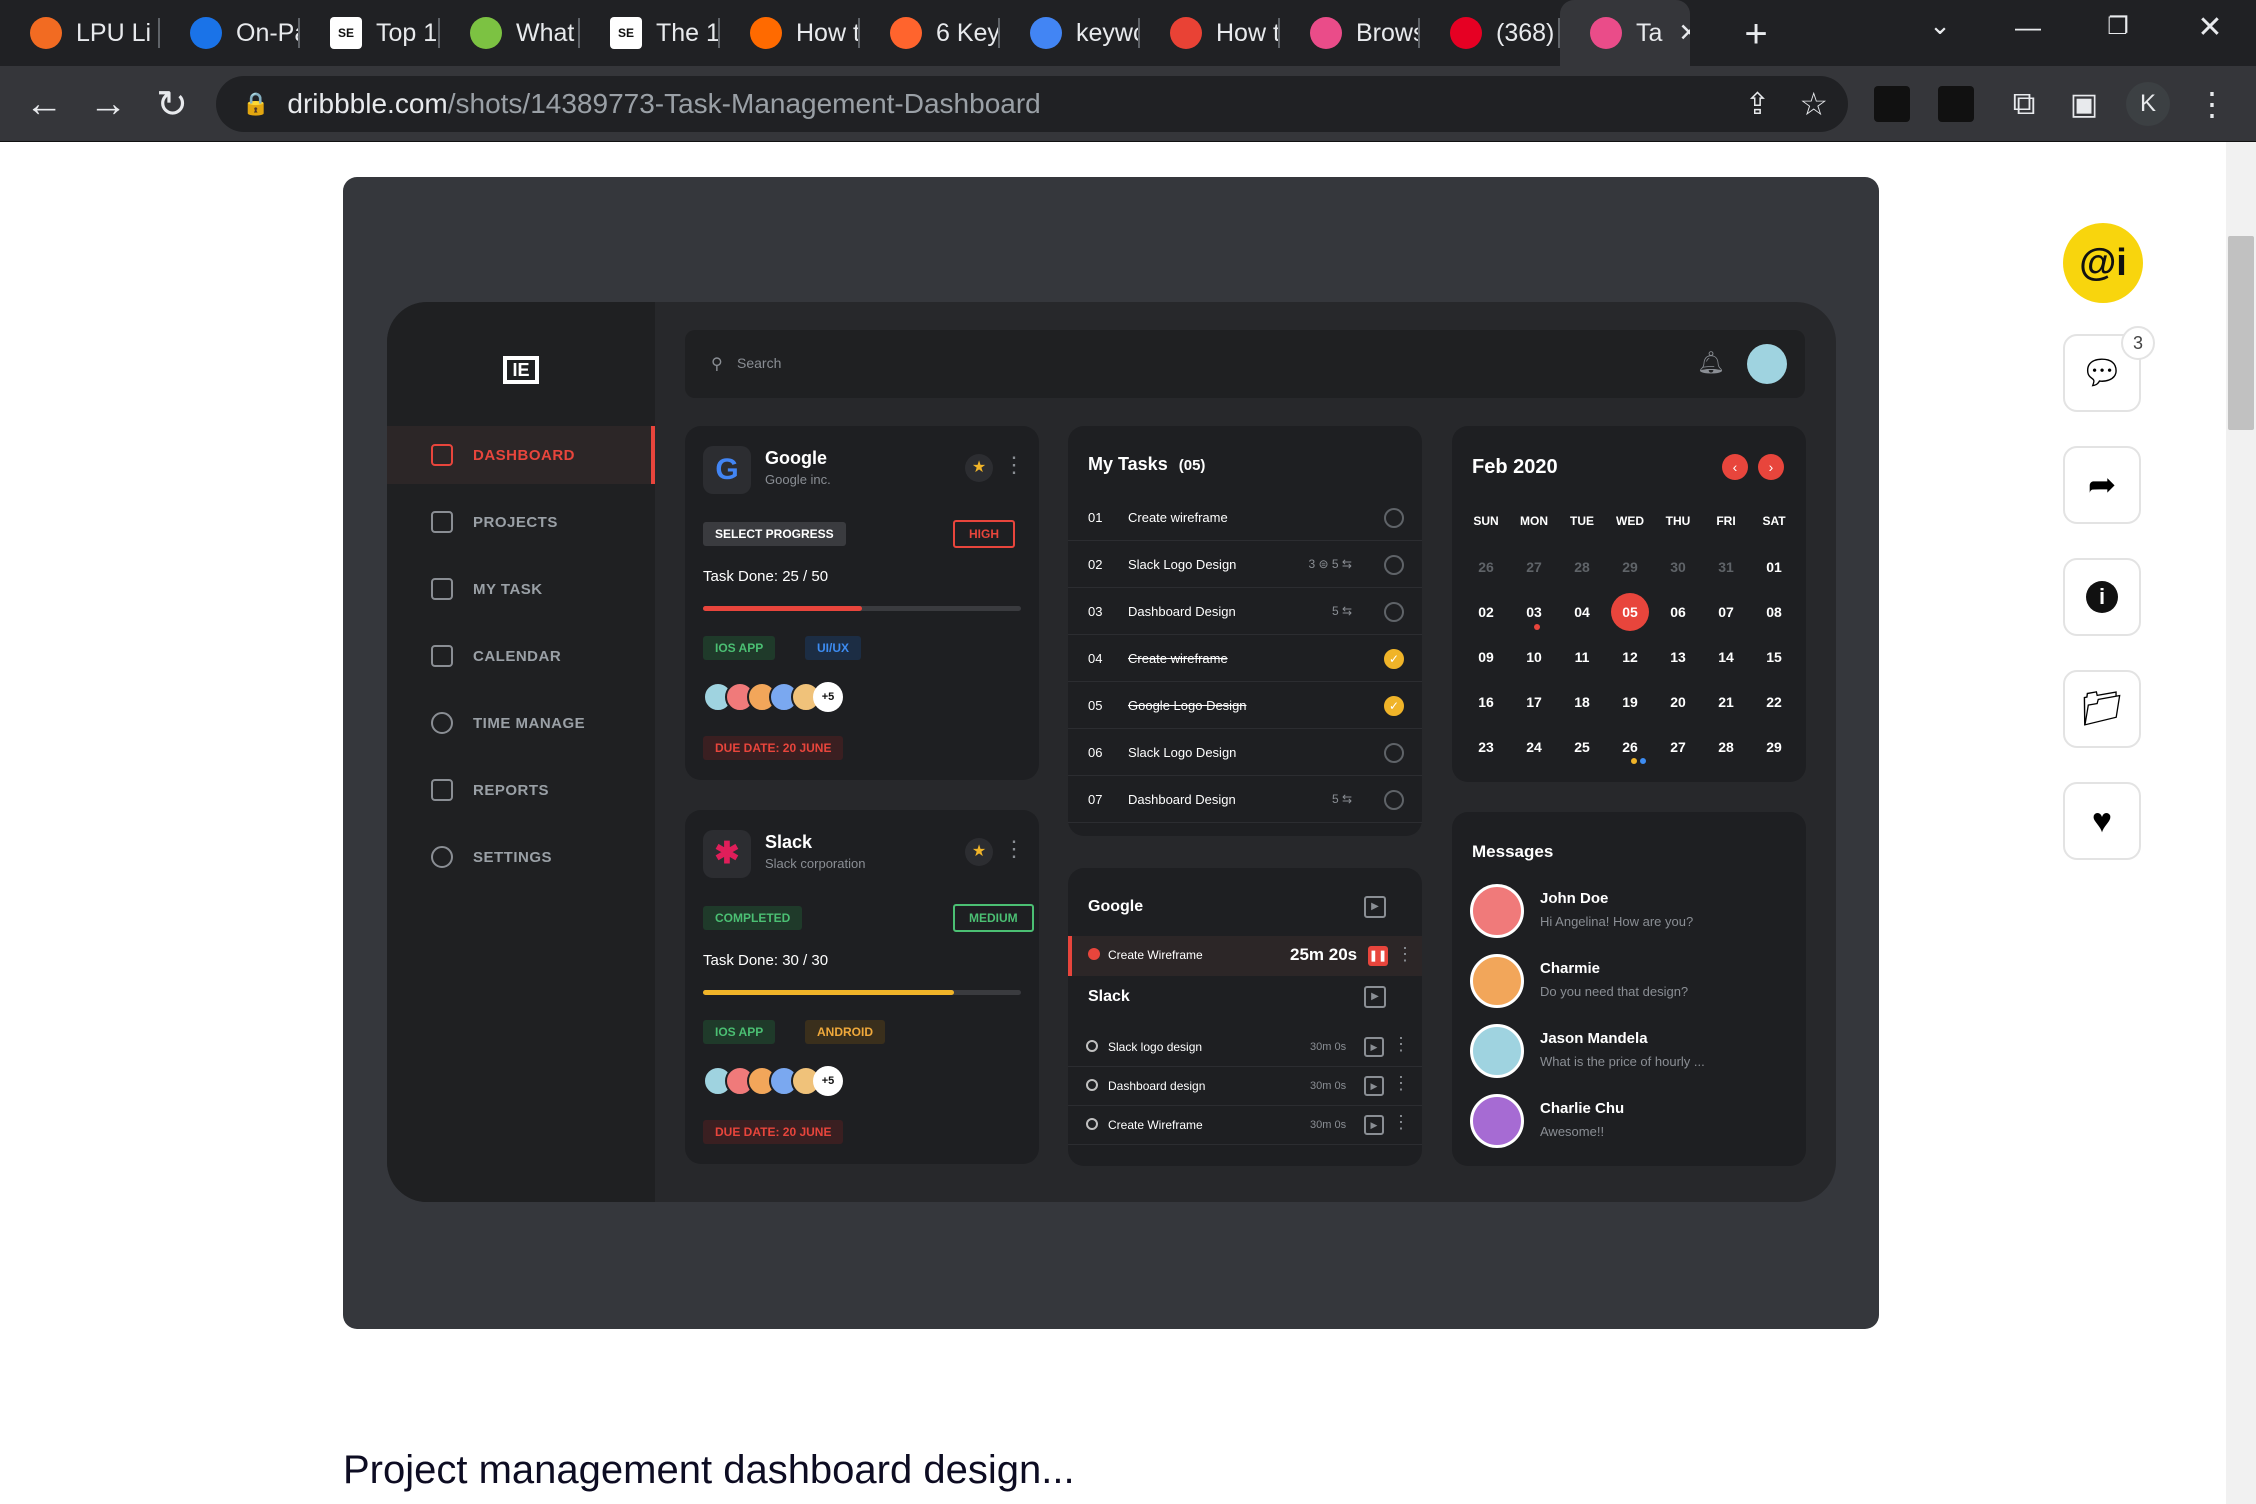 The width and height of the screenshot is (2256, 1504). I want to click on calendar-day: 01, so click(1774, 567).